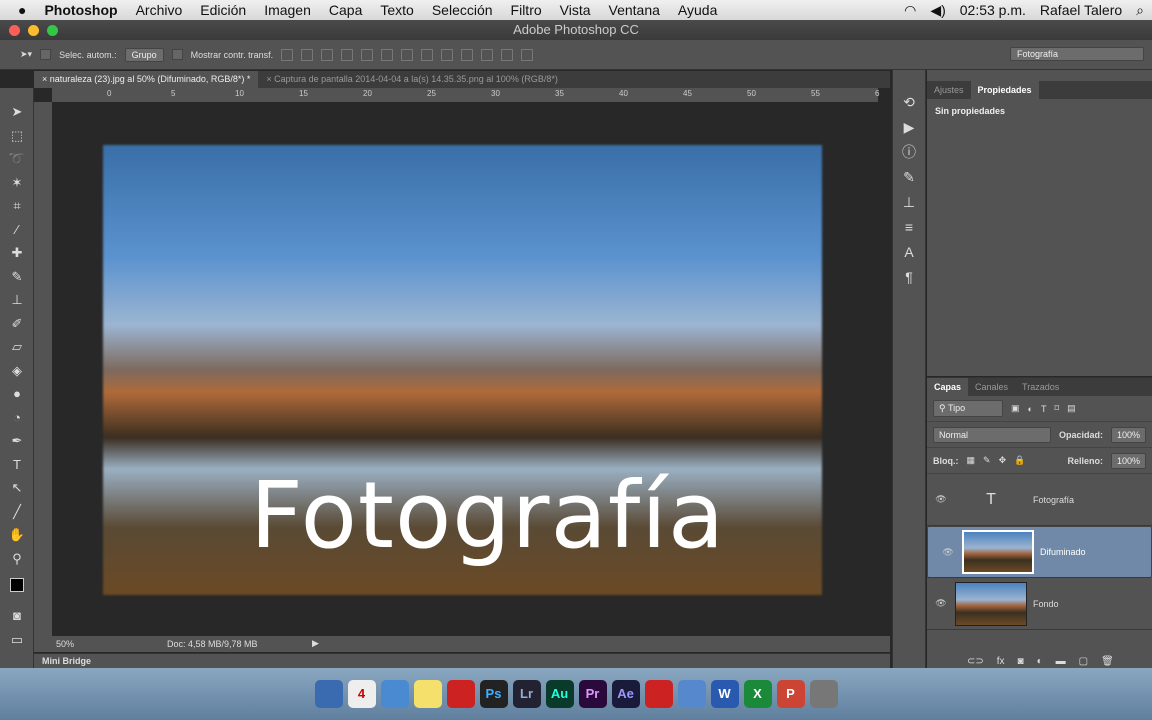  What do you see at coordinates (975, 661) in the screenshot?
I see `link-icon: ⊂⊃` at bounding box center [975, 661].